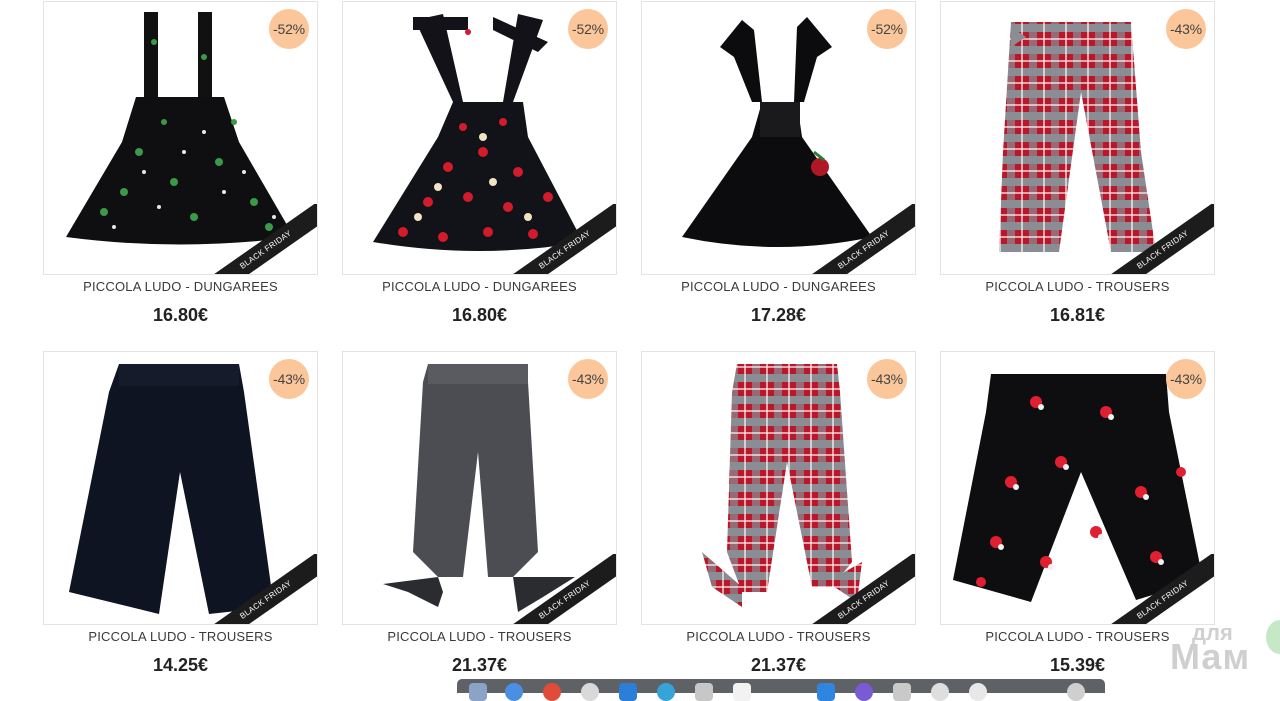 The image size is (1280, 701). What do you see at coordinates (781, 690) in the screenshot?
I see `os-dock` at bounding box center [781, 690].